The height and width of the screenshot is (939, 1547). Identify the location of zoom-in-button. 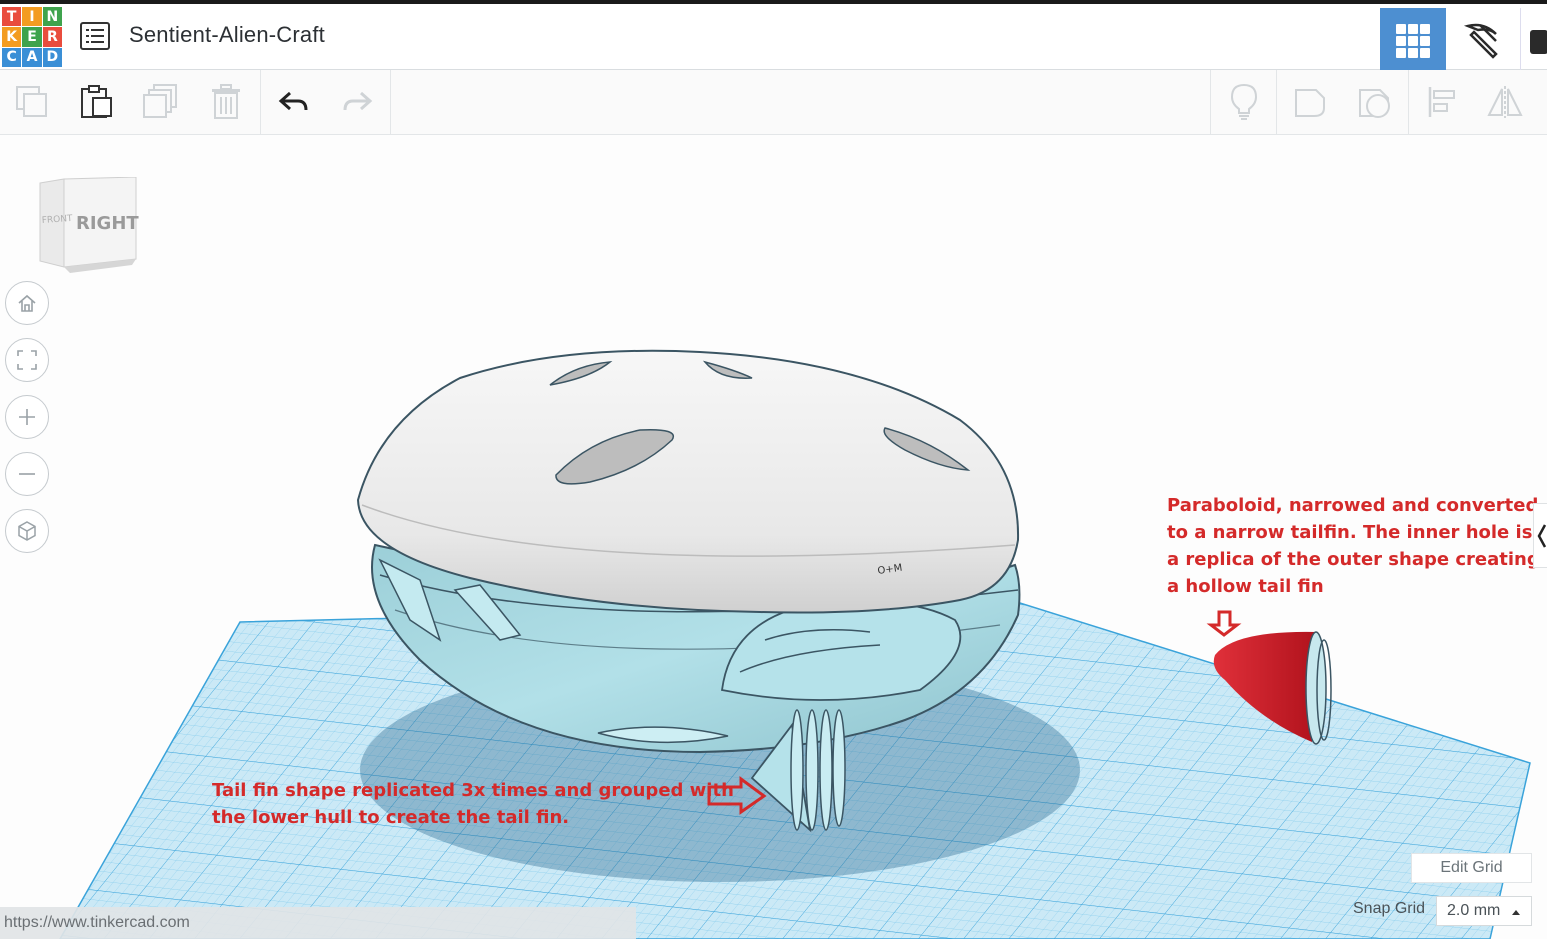
(27, 417).